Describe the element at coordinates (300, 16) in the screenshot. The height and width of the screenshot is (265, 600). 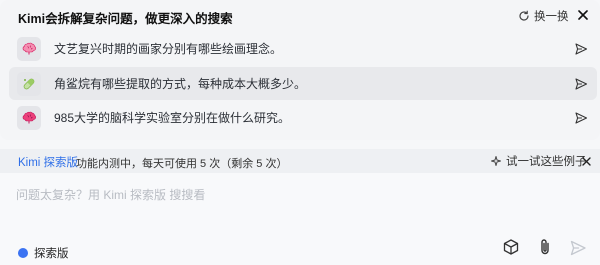
I see `suggestions-header: Kimi会拆解复杂问题，做更深入的搜索 换一换` at that location.